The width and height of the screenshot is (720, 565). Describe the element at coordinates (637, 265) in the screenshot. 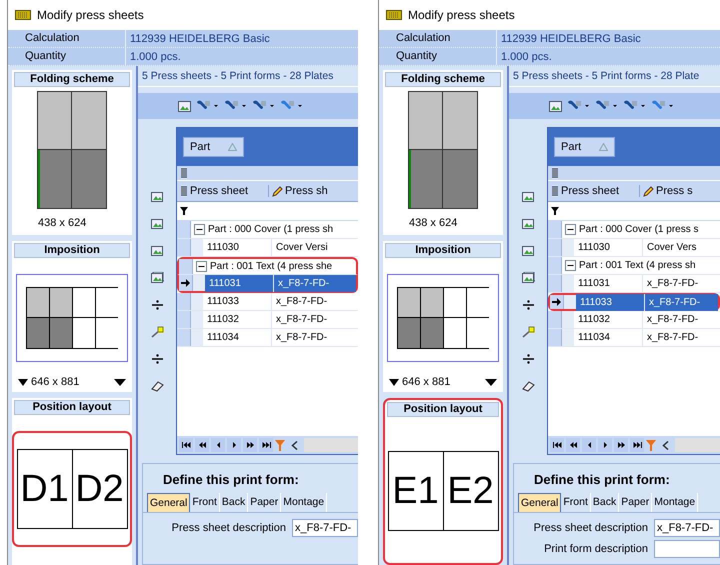

I see `group-row-text: Part : 001 Text (4 press sh` at that location.